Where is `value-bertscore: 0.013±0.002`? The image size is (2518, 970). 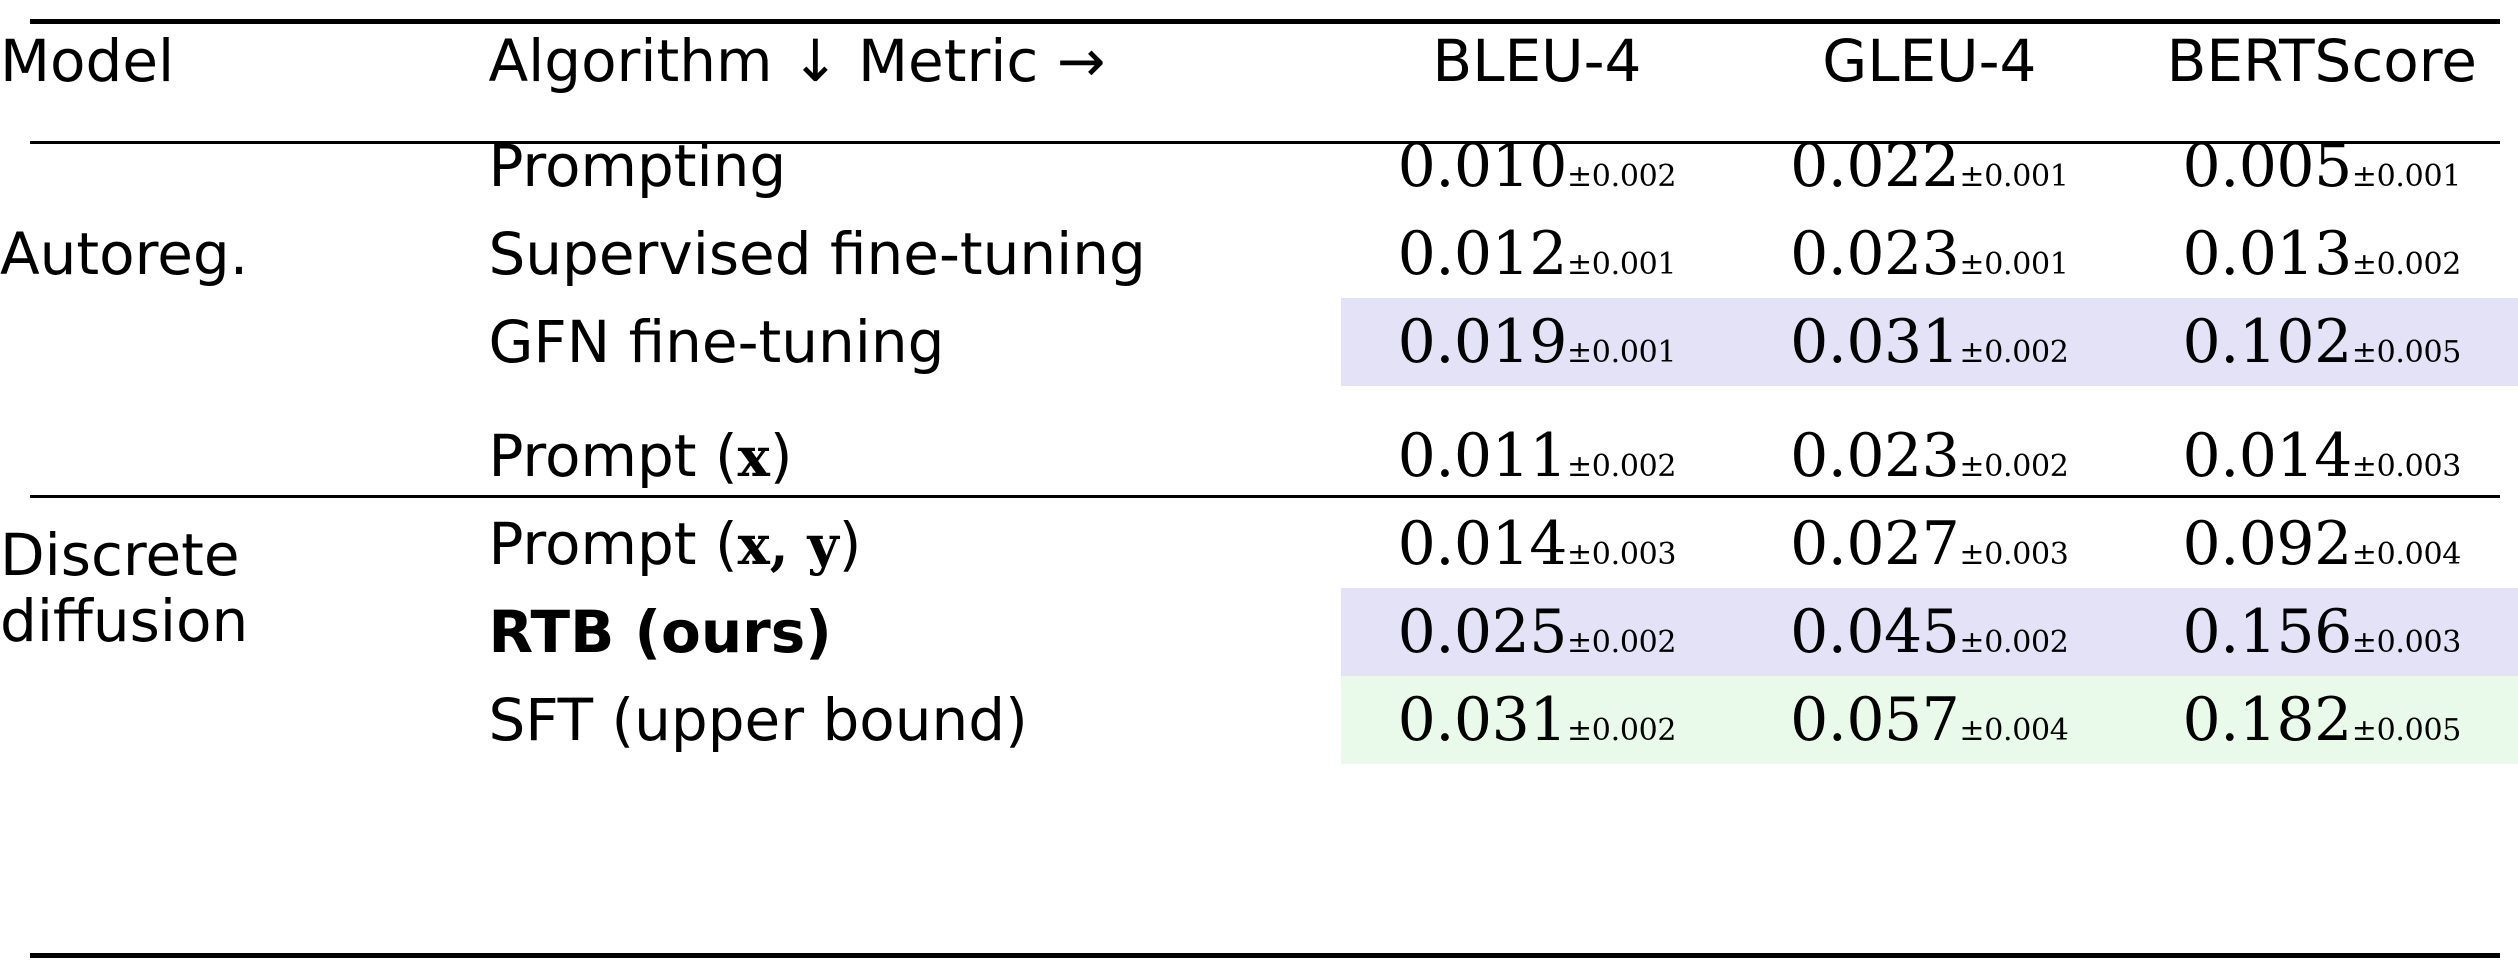 value-bertscore: 0.013±0.002 is located at coordinates (2322, 254).